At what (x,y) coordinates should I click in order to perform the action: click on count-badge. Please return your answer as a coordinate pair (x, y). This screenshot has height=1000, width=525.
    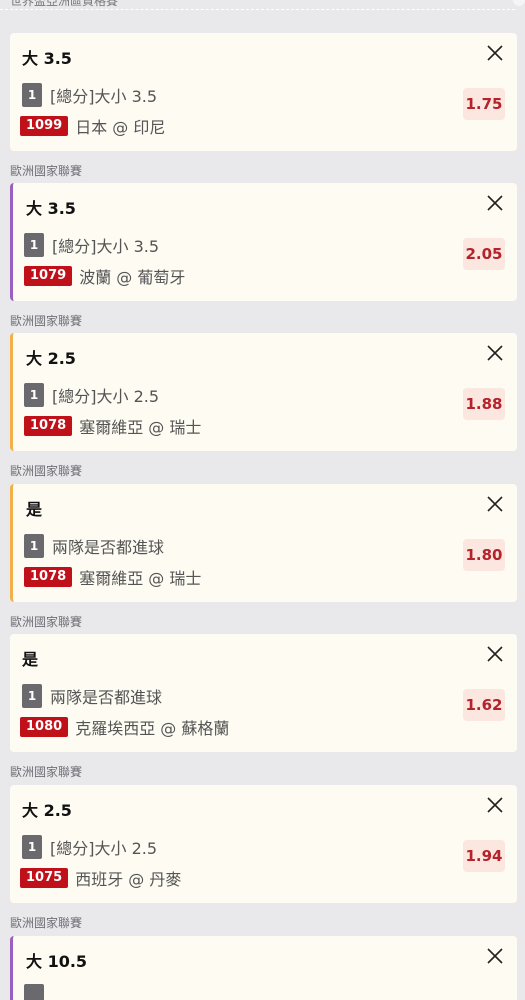
    Looking at the image, I should click on (34, 992).